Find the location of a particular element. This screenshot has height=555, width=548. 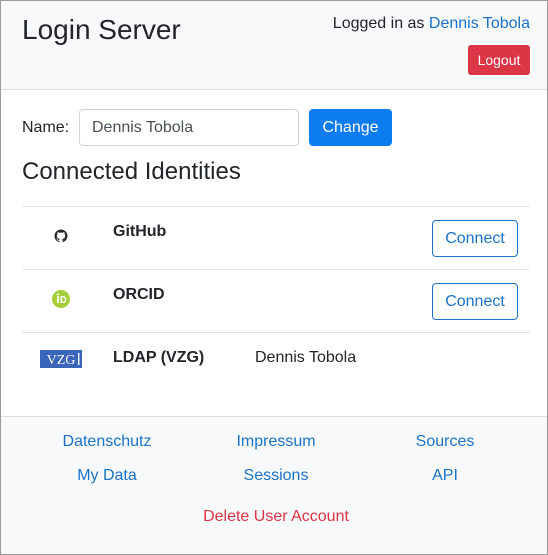

logged-in-prefix: Logged in as is located at coordinates (378, 23).